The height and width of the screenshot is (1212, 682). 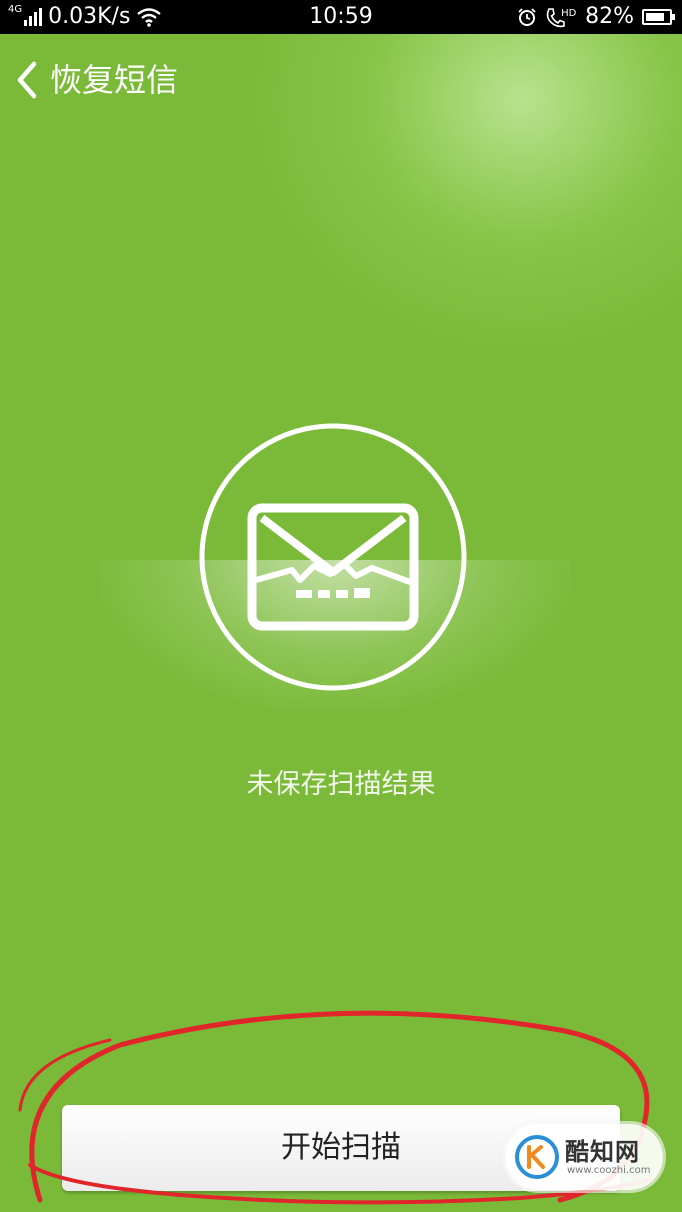 I want to click on status-bar: 4G 0.03K/s 10:59 HD 82%, so click(x=341, y=17).